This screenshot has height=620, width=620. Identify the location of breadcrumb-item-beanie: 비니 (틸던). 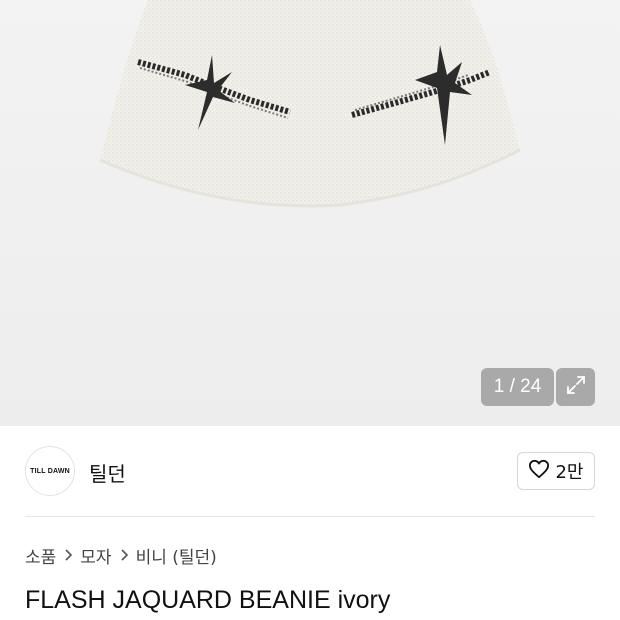
(176, 555).